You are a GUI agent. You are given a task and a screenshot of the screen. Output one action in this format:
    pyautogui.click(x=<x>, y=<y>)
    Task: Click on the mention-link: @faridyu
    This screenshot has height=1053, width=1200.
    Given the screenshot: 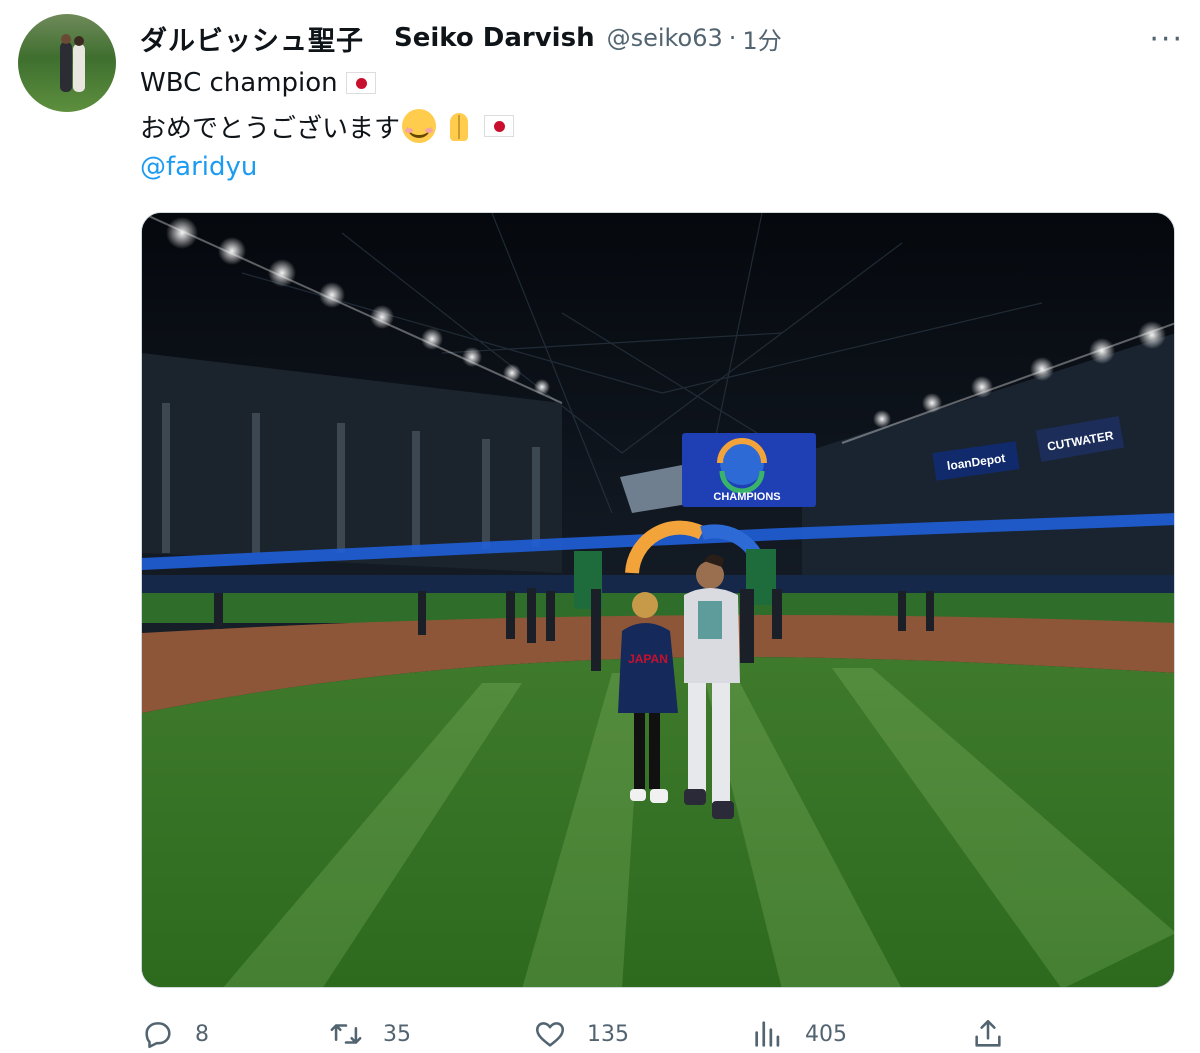 What is the action you would take?
    pyautogui.click(x=198, y=167)
    